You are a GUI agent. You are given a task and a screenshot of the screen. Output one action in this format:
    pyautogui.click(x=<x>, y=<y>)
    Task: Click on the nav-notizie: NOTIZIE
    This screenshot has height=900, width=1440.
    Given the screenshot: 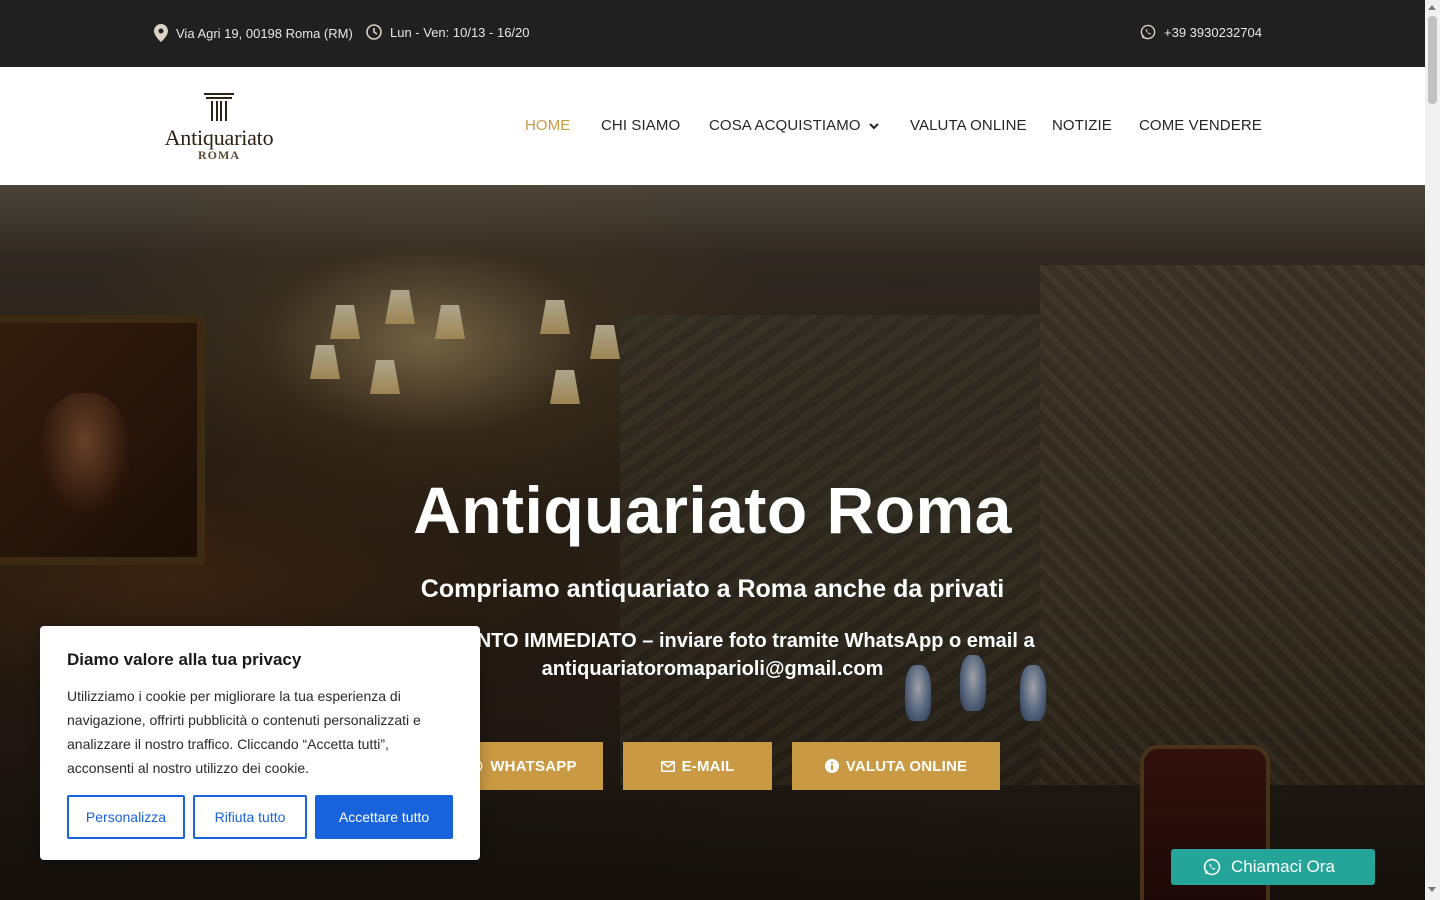 What is the action you would take?
    pyautogui.click(x=1082, y=125)
    